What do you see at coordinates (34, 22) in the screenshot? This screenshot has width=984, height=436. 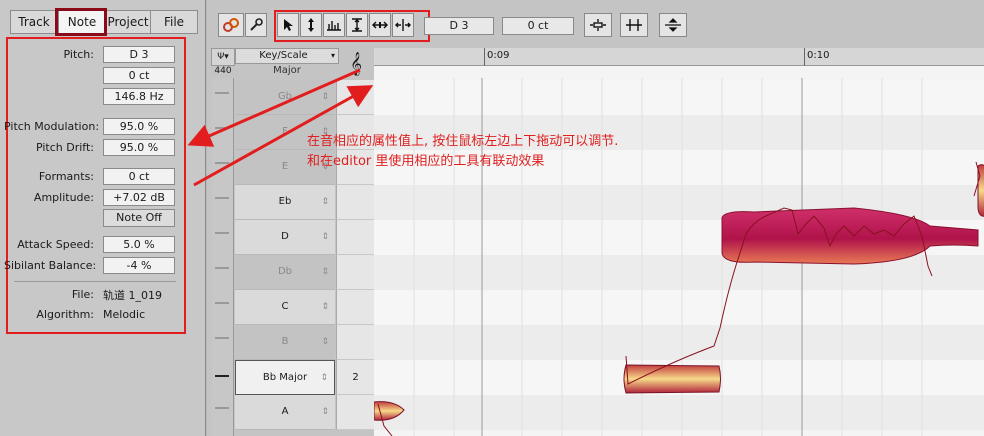 I see `tab-track: Track` at bounding box center [34, 22].